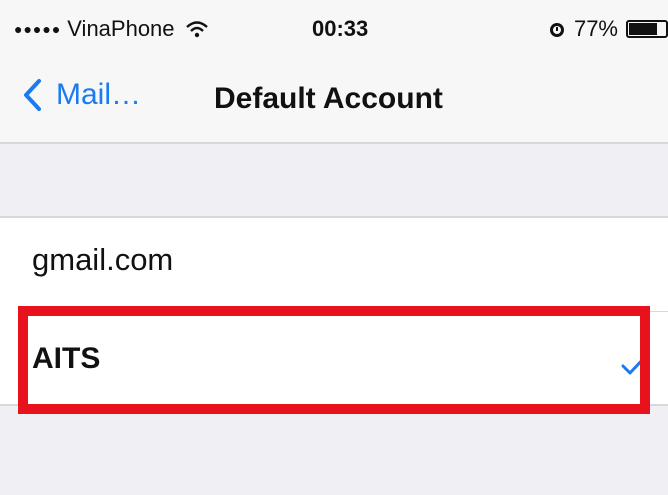  Describe the element at coordinates (66, 358) in the screenshot. I see `account-label: AITS` at that location.